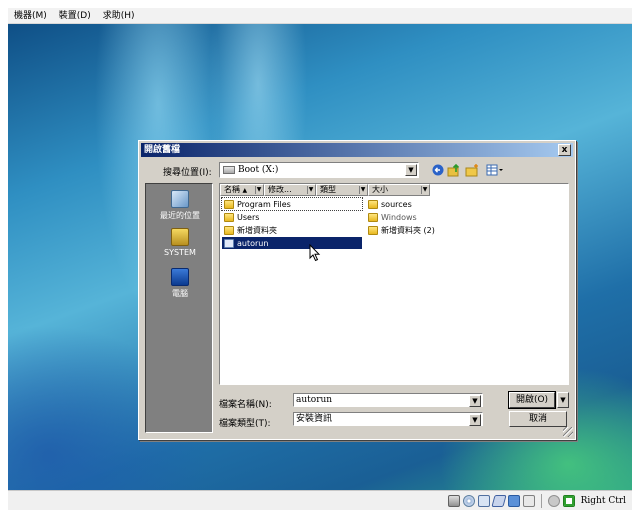  Describe the element at coordinates (292, 217) in the screenshot. I see `list-item: Users` at that location.